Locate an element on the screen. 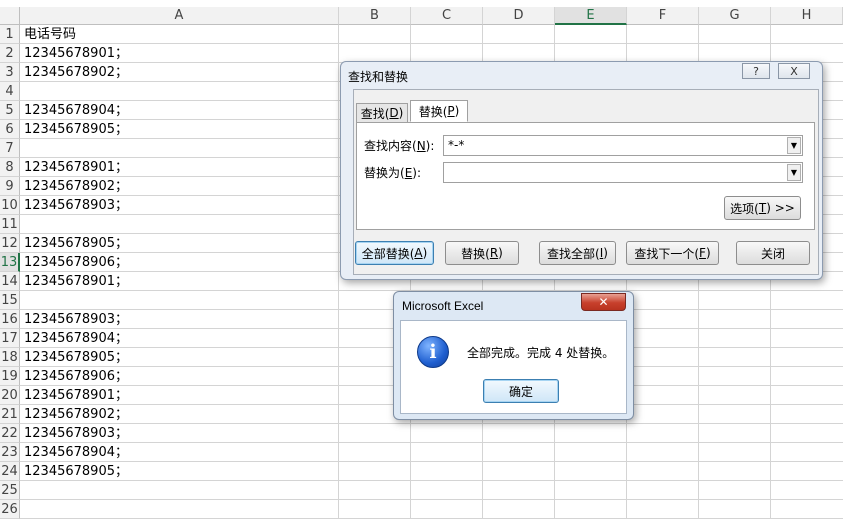  replace-all-button: 全部替换(A) is located at coordinates (394, 253).